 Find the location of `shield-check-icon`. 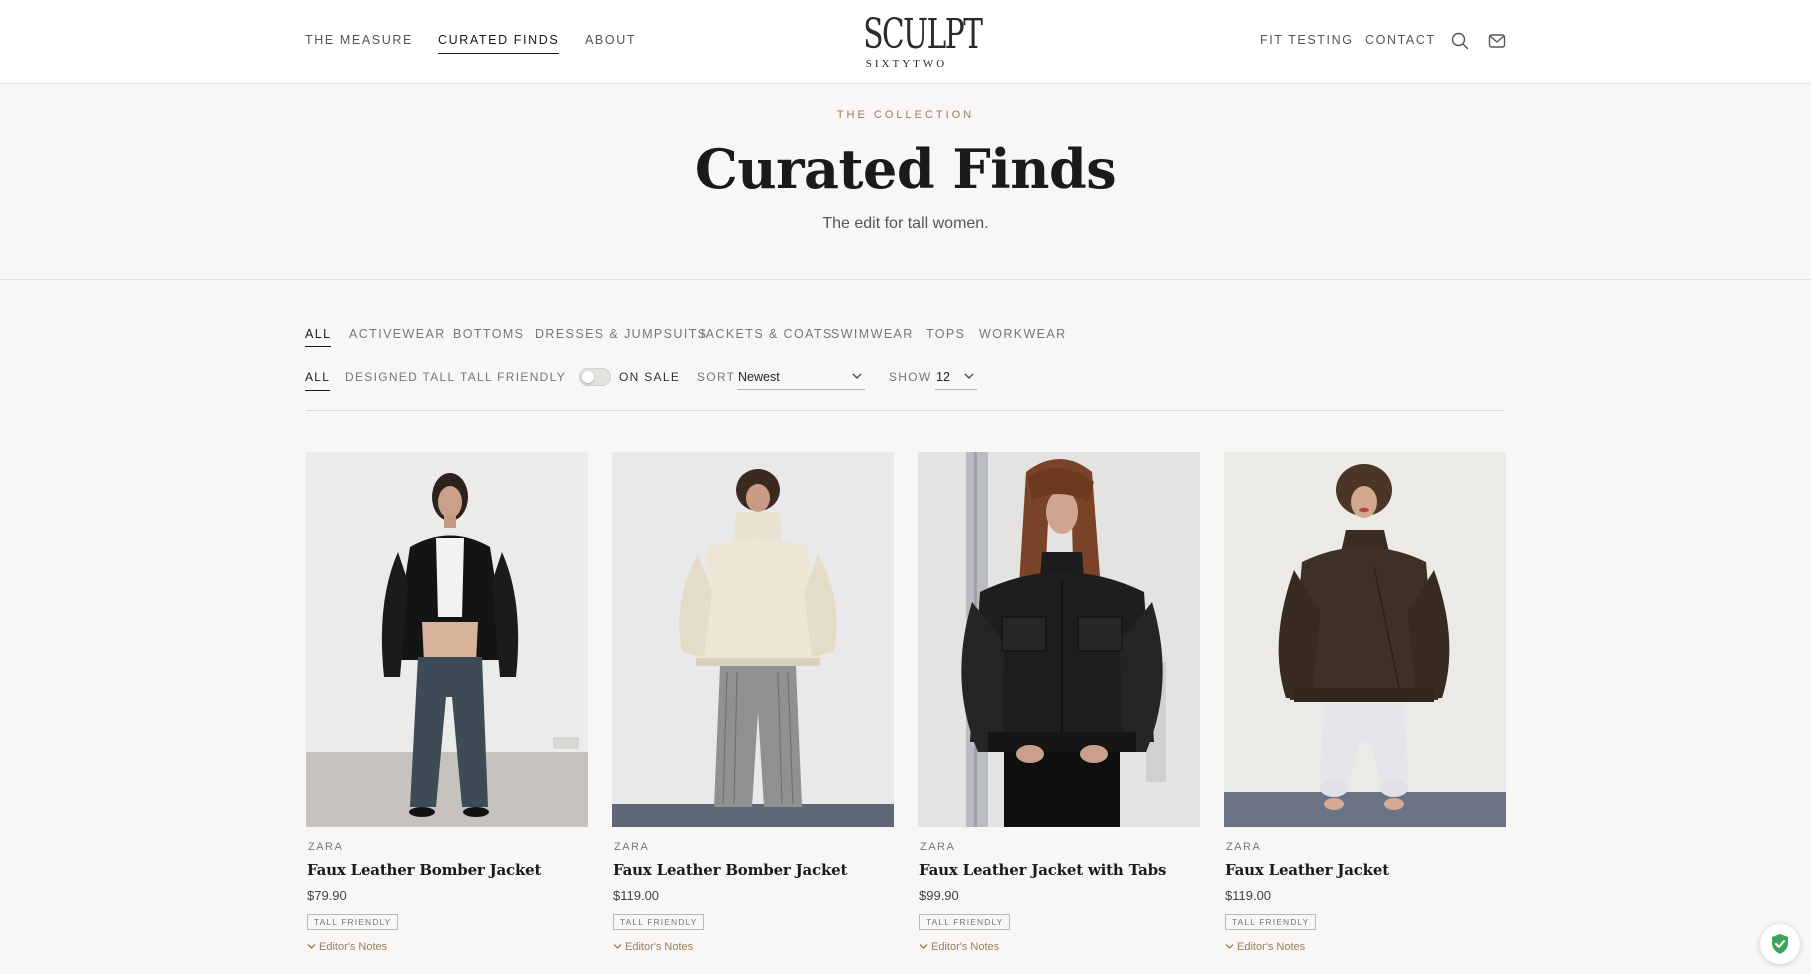

shield-check-icon is located at coordinates (1780, 944).